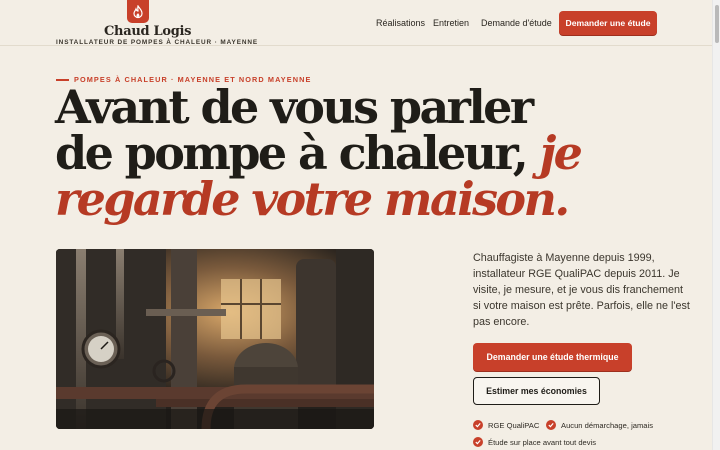  I want to click on scrollbar-thumb, so click(717, 24).